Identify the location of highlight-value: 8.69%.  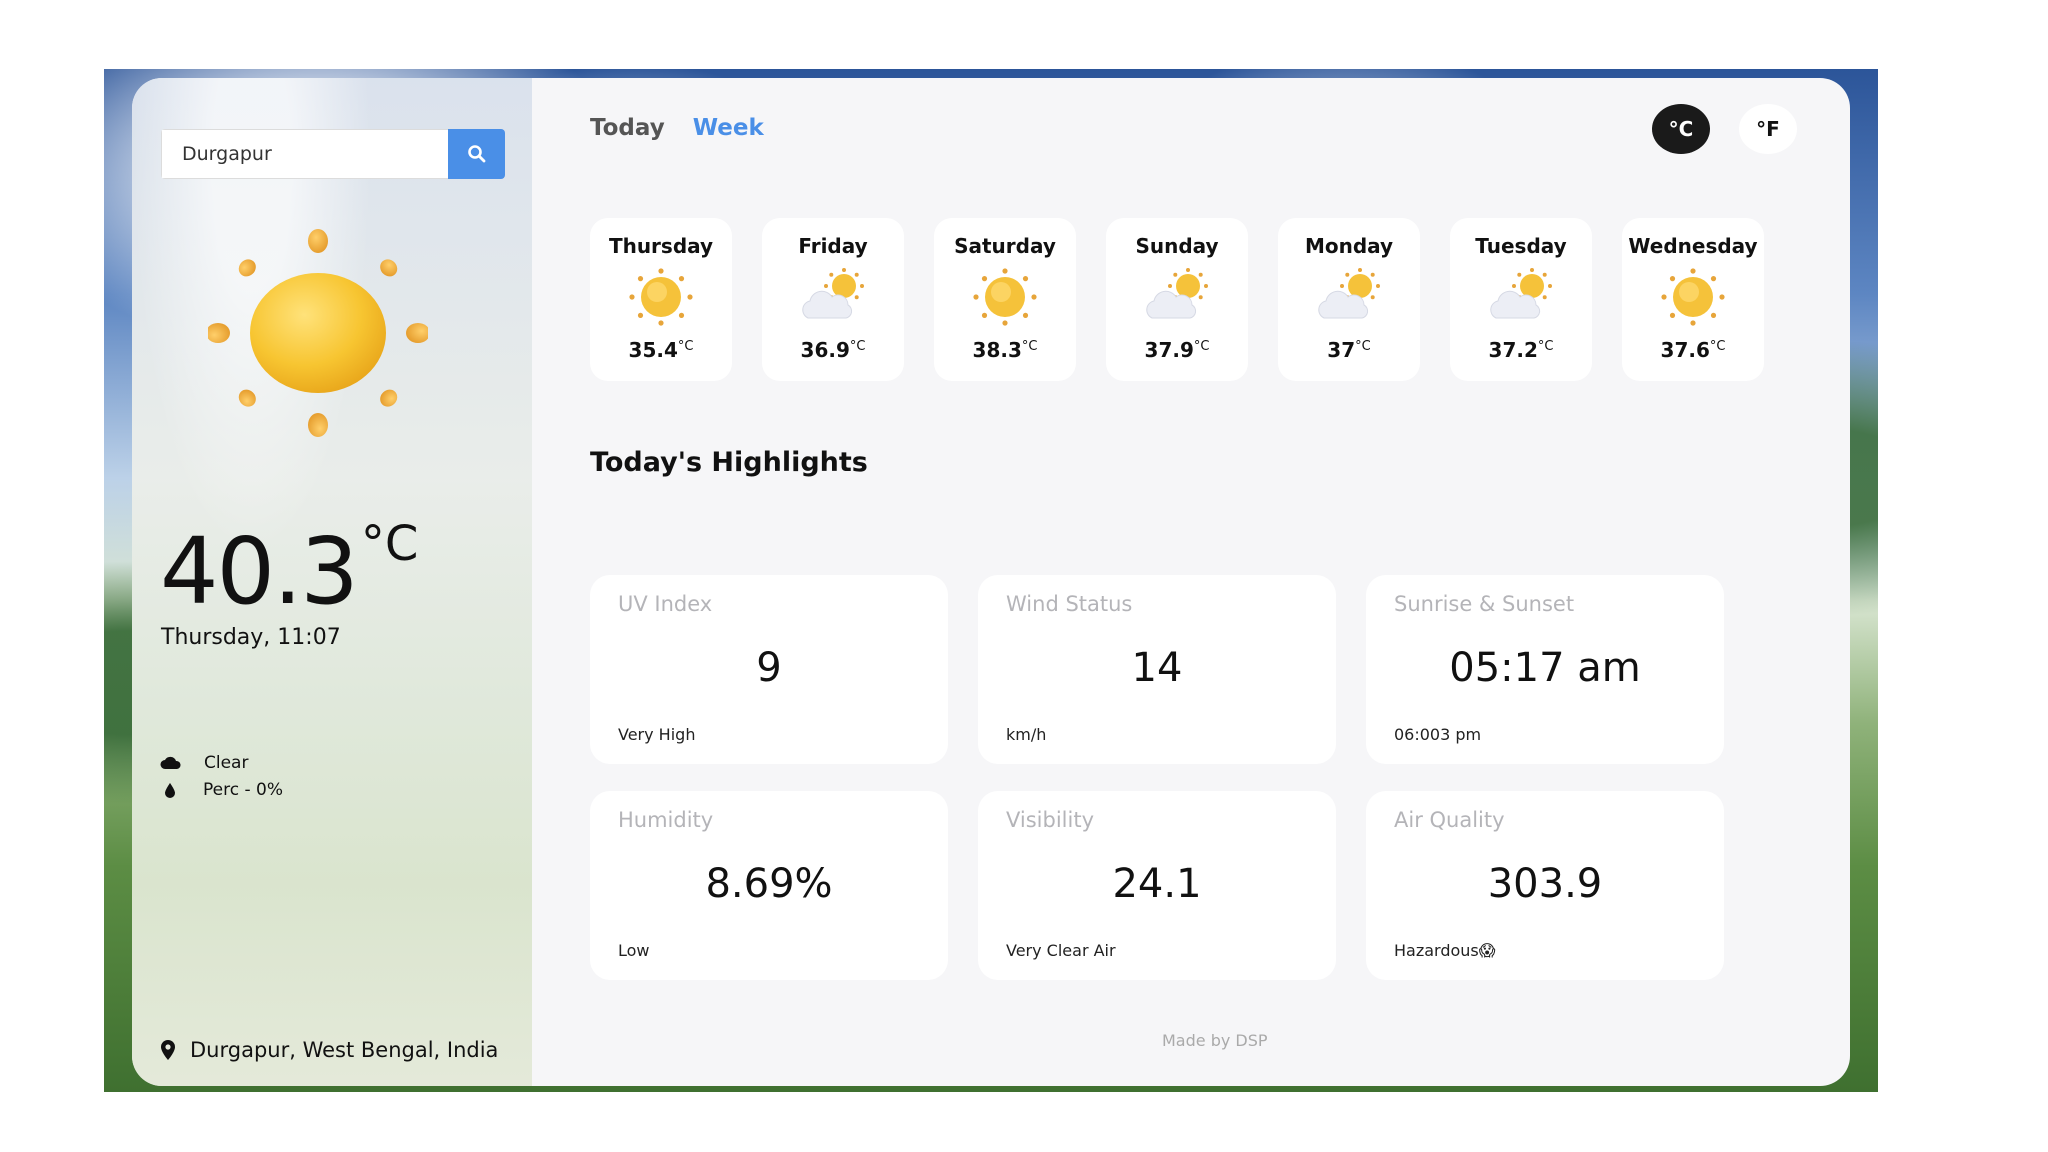
(769, 884).